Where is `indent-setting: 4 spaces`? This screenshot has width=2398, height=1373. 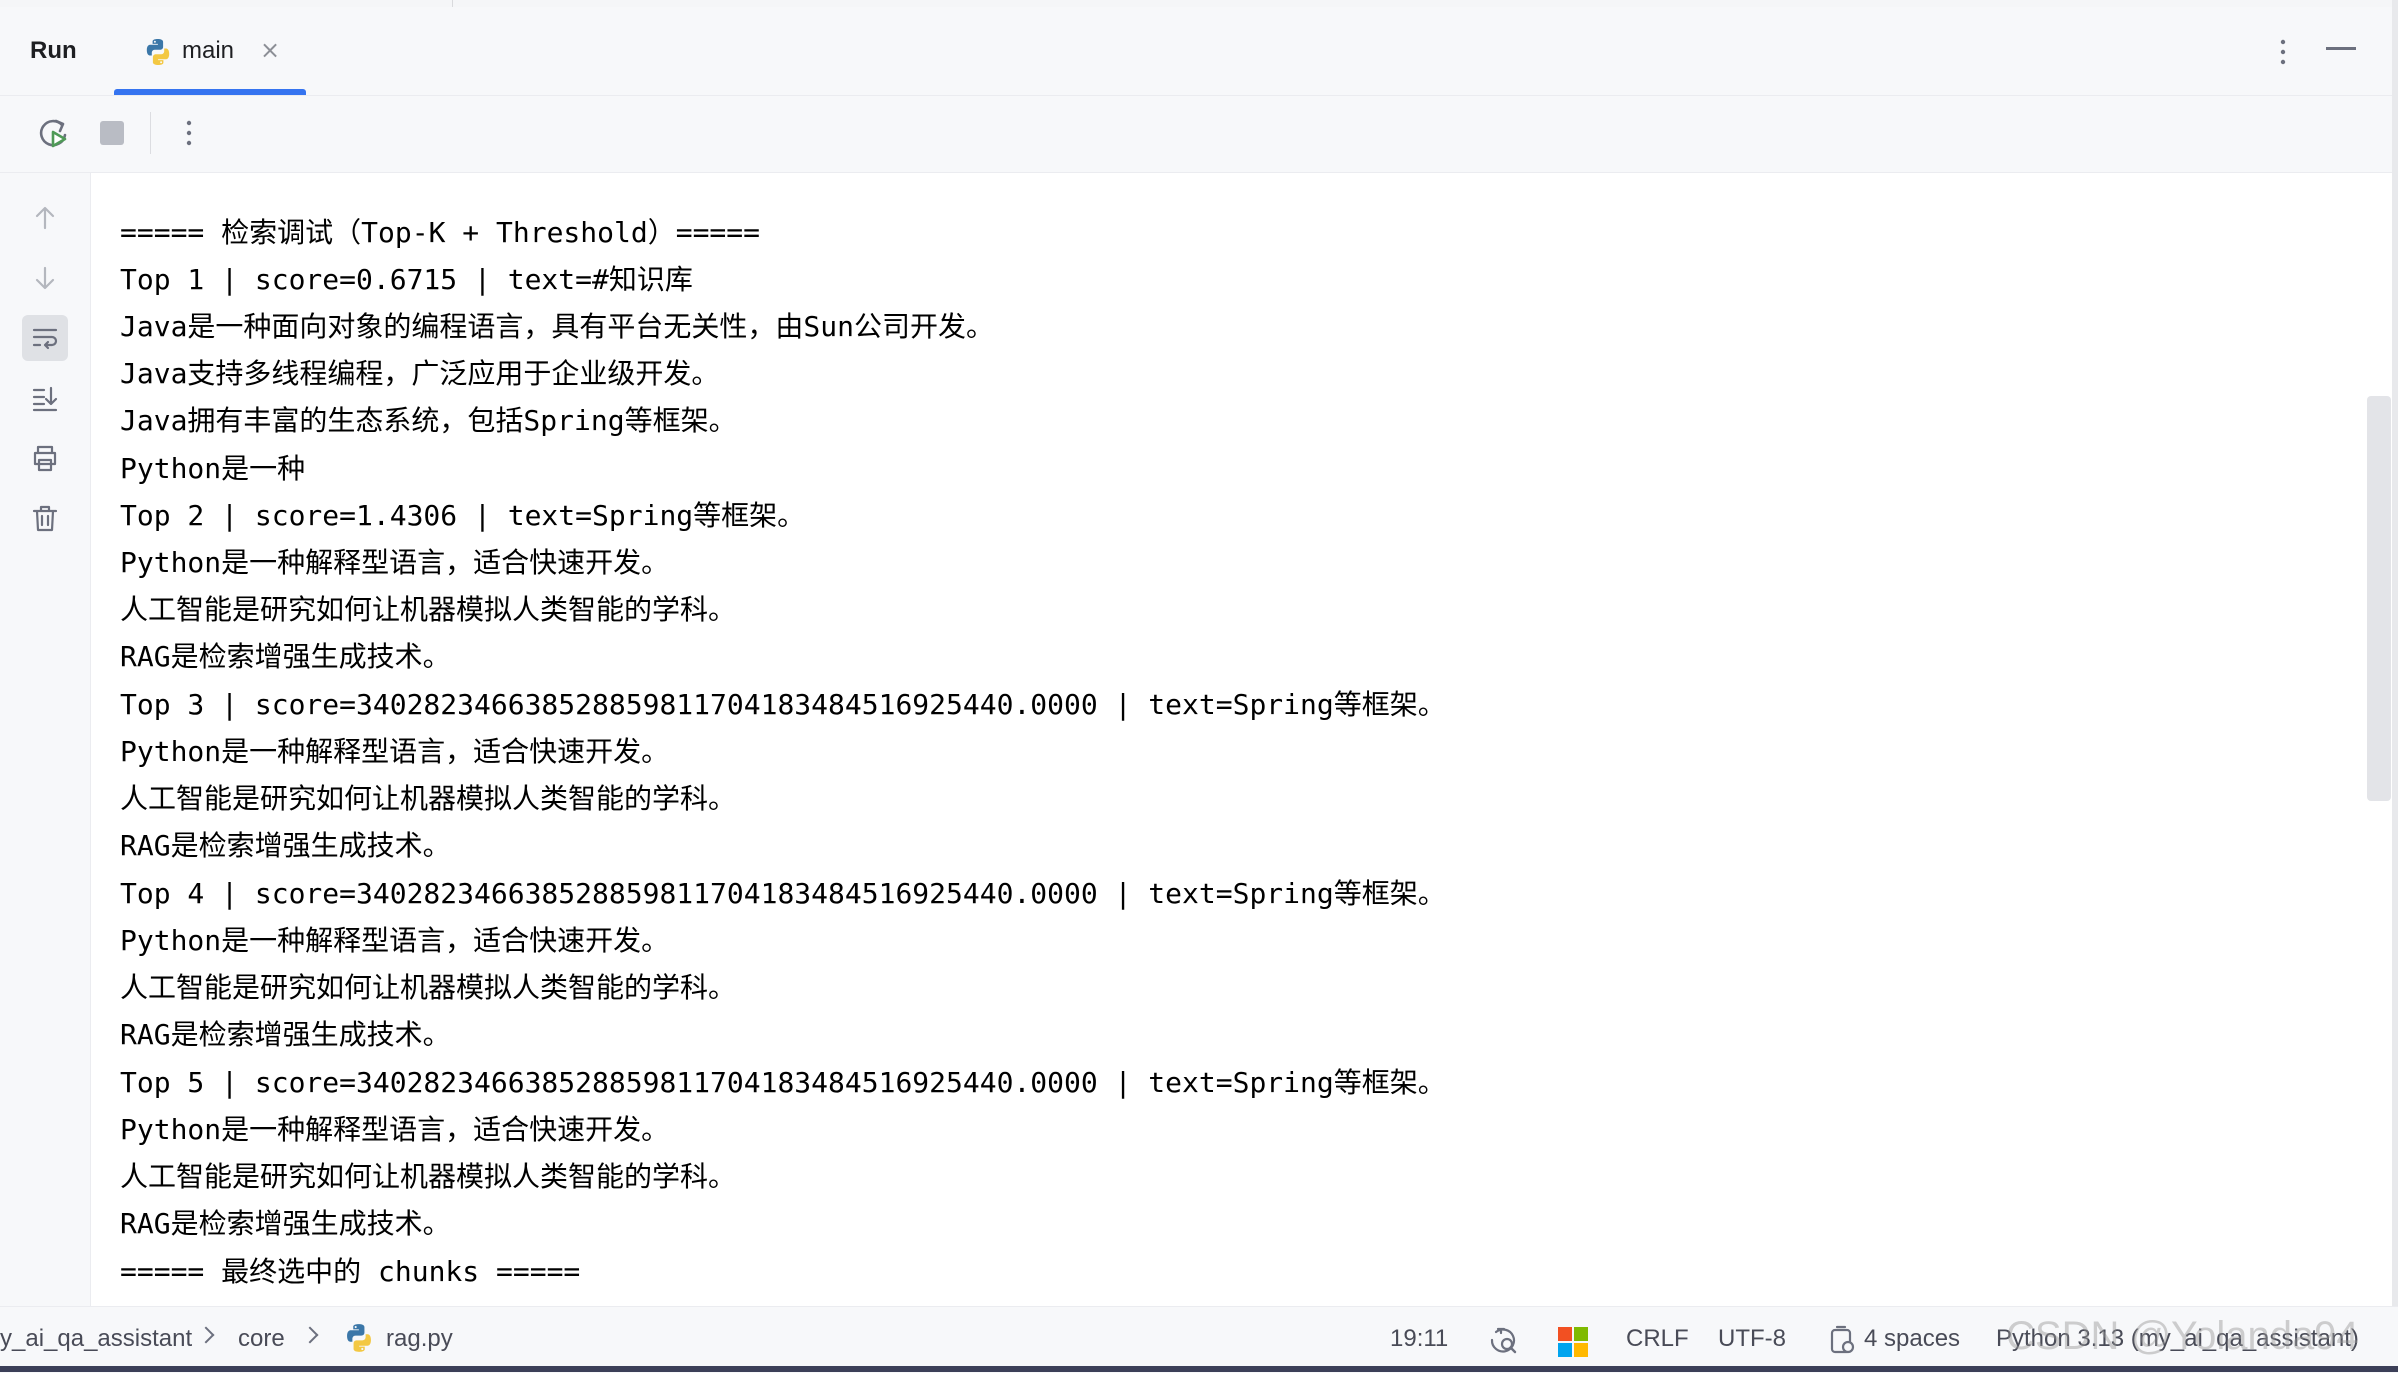
indent-setting: 4 spaces is located at coordinates (1912, 1339).